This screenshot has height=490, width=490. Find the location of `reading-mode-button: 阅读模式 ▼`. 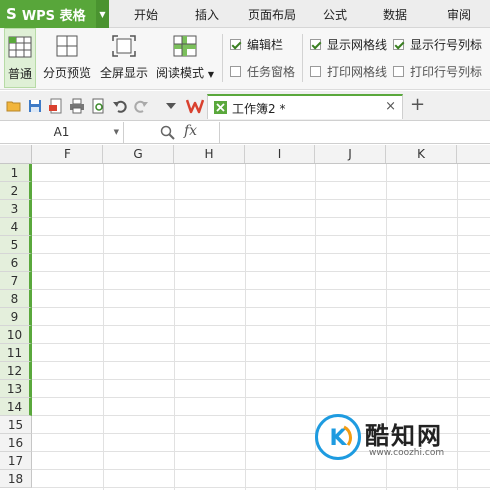

reading-mode-button: 阅读模式 ▼ is located at coordinates (185, 58).